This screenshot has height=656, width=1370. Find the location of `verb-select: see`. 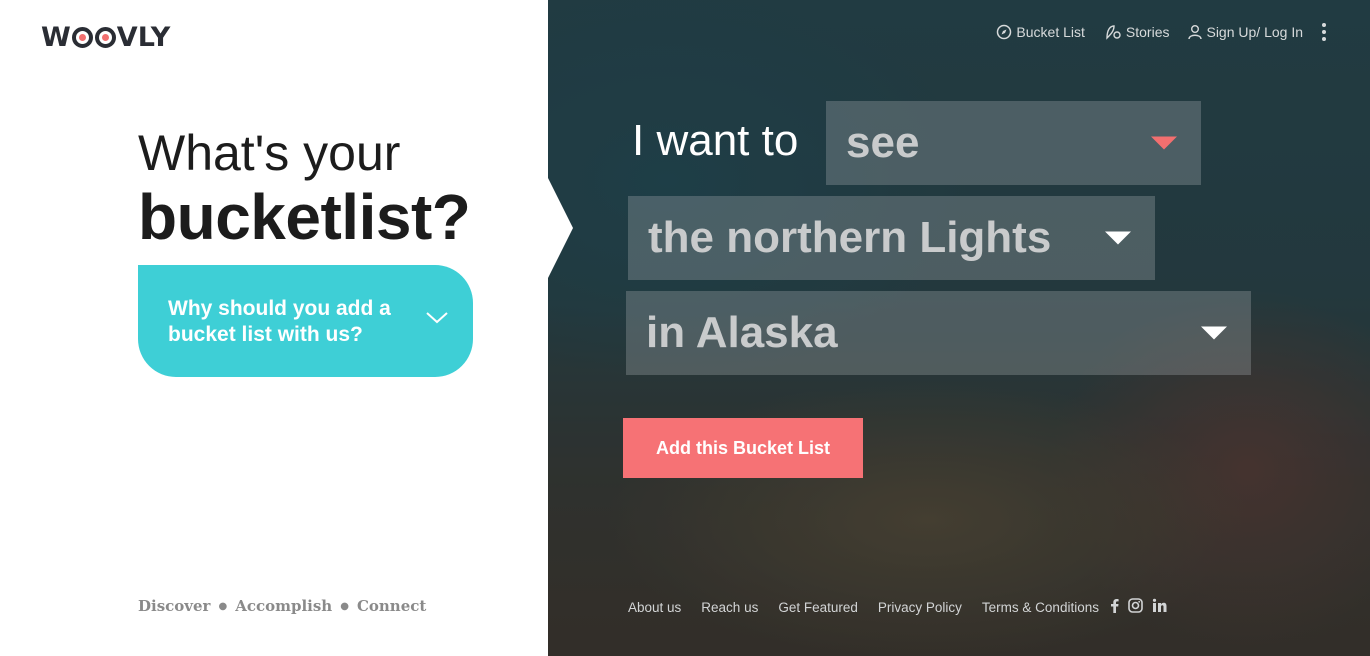

verb-select: see is located at coordinates (1013, 143).